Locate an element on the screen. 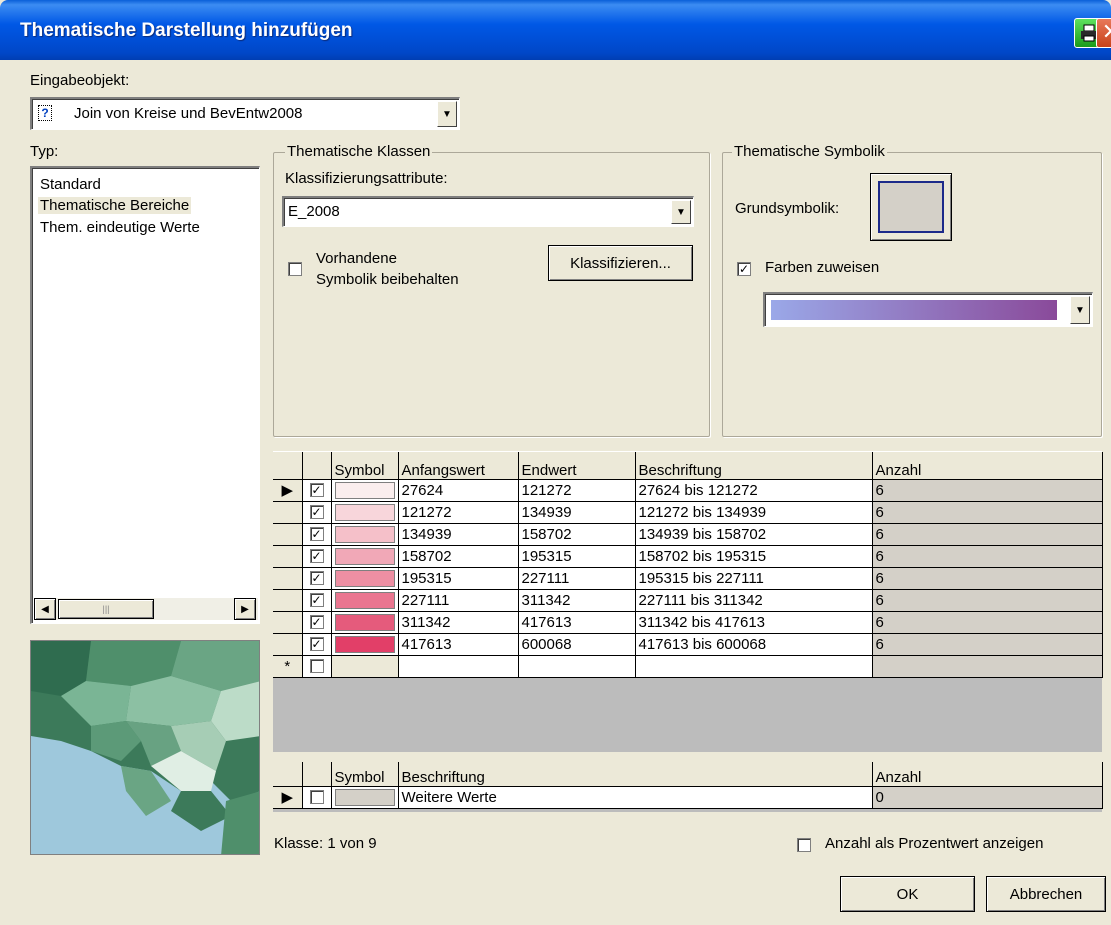  end-value-cell: 195315 is located at coordinates (577, 556).